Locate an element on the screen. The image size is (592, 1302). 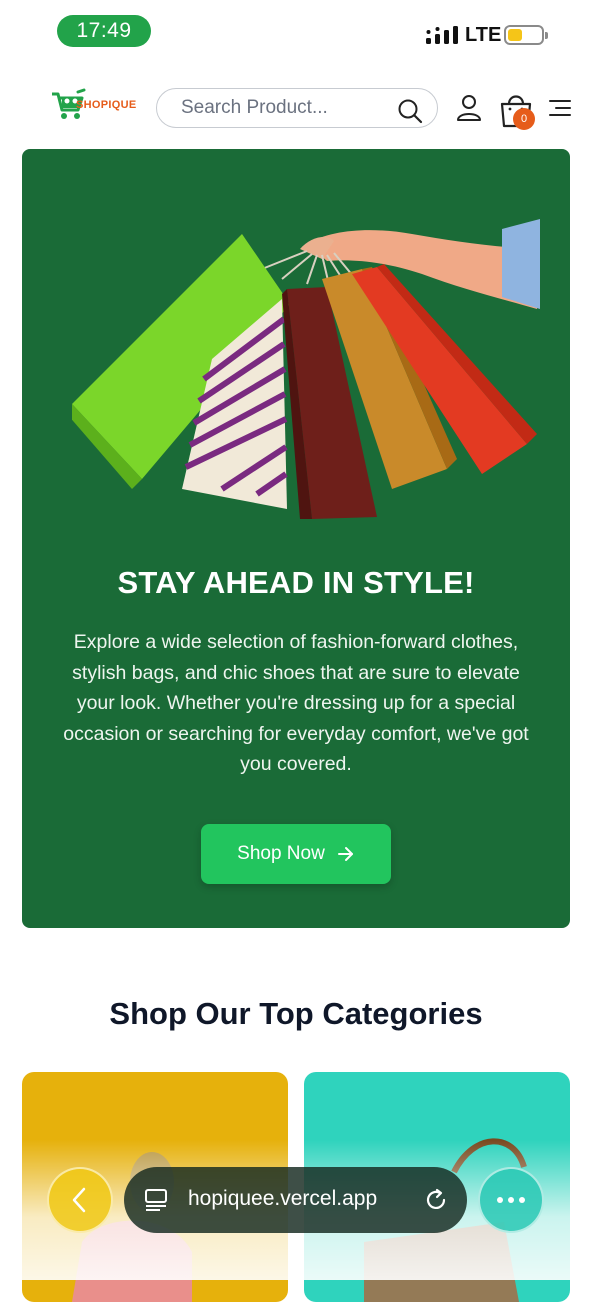
status-time: 17:49 is located at coordinates (104, 31).